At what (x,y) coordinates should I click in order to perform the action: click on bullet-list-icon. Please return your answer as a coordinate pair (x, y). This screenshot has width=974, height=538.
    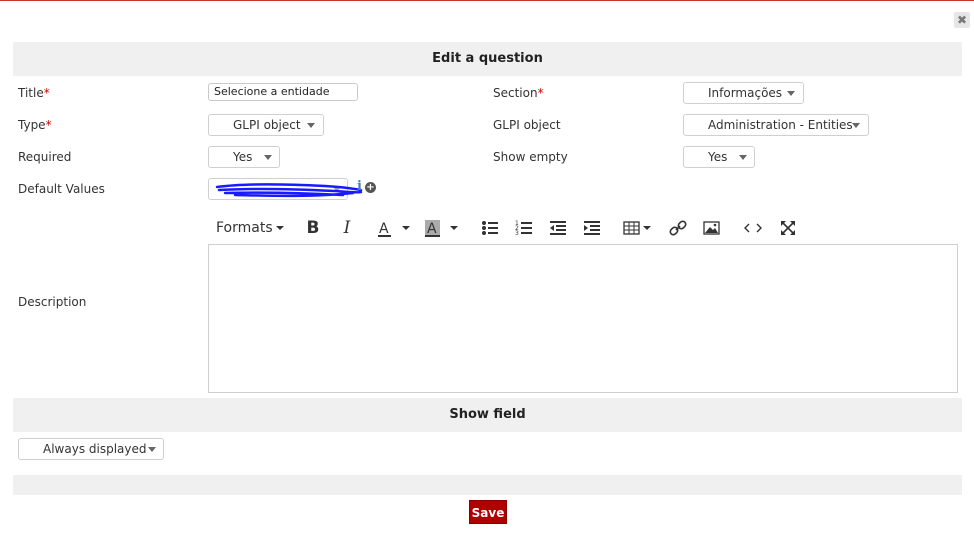
    Looking at the image, I should click on (490, 228).